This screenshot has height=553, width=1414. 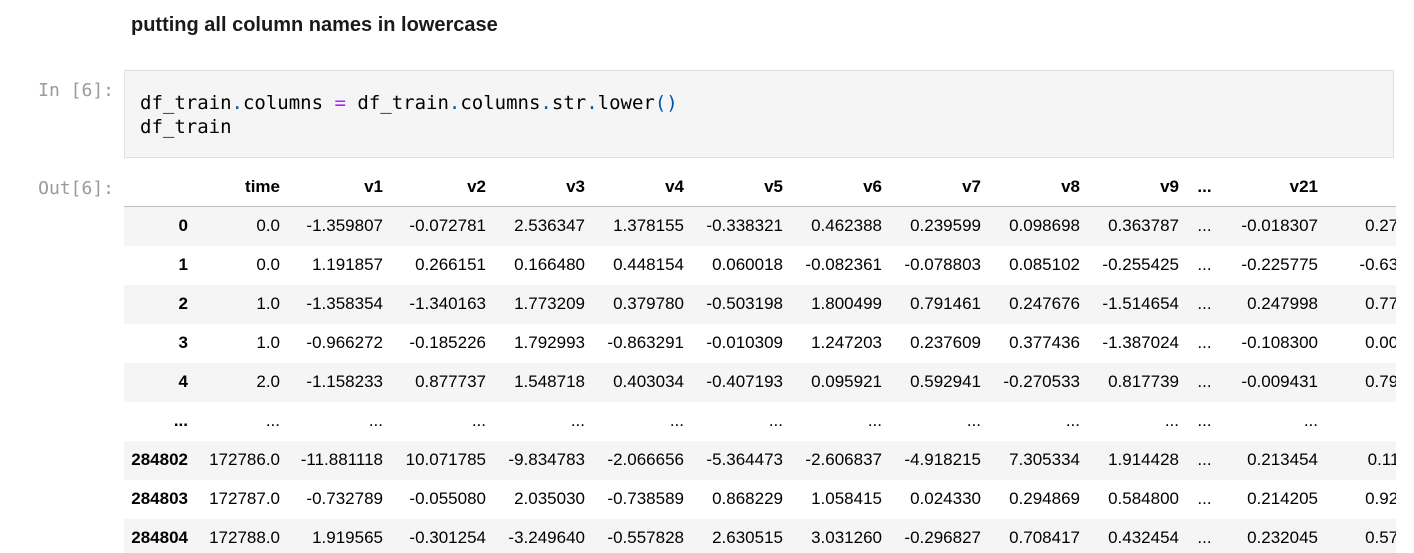 What do you see at coordinates (344, 303) in the screenshot?
I see `table-cell: -1.358354` at bounding box center [344, 303].